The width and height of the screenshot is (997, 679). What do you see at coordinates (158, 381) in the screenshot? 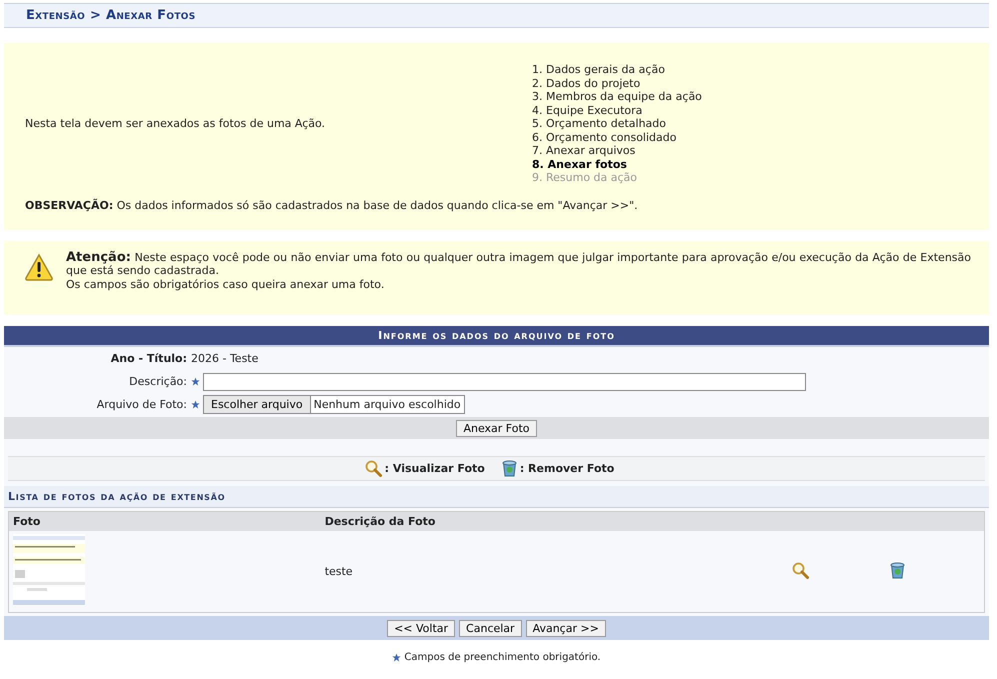
I see `field-label: Descrição:` at bounding box center [158, 381].